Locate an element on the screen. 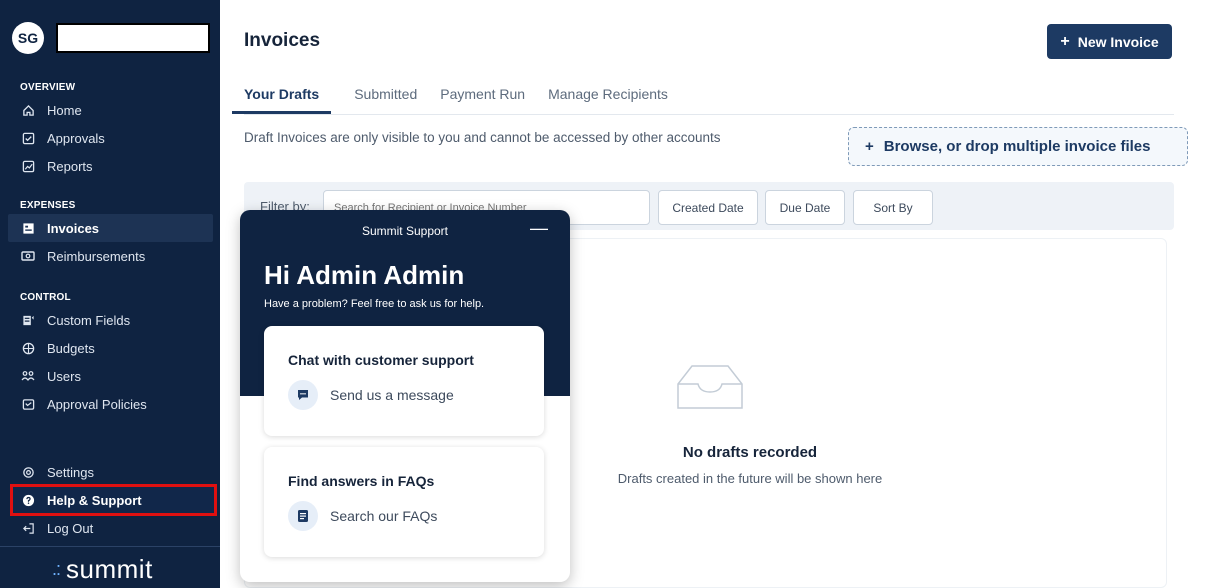 This screenshot has height=588, width=1207. home-icon is located at coordinates (28, 110).